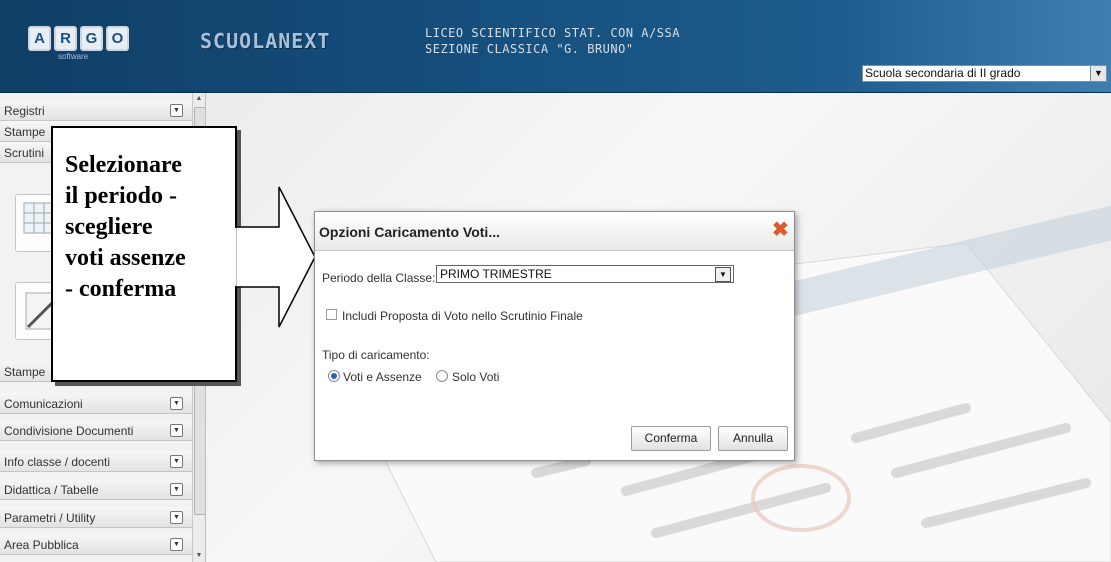  What do you see at coordinates (24, 153) in the screenshot?
I see `sidebar-item-label: Scrutini` at bounding box center [24, 153].